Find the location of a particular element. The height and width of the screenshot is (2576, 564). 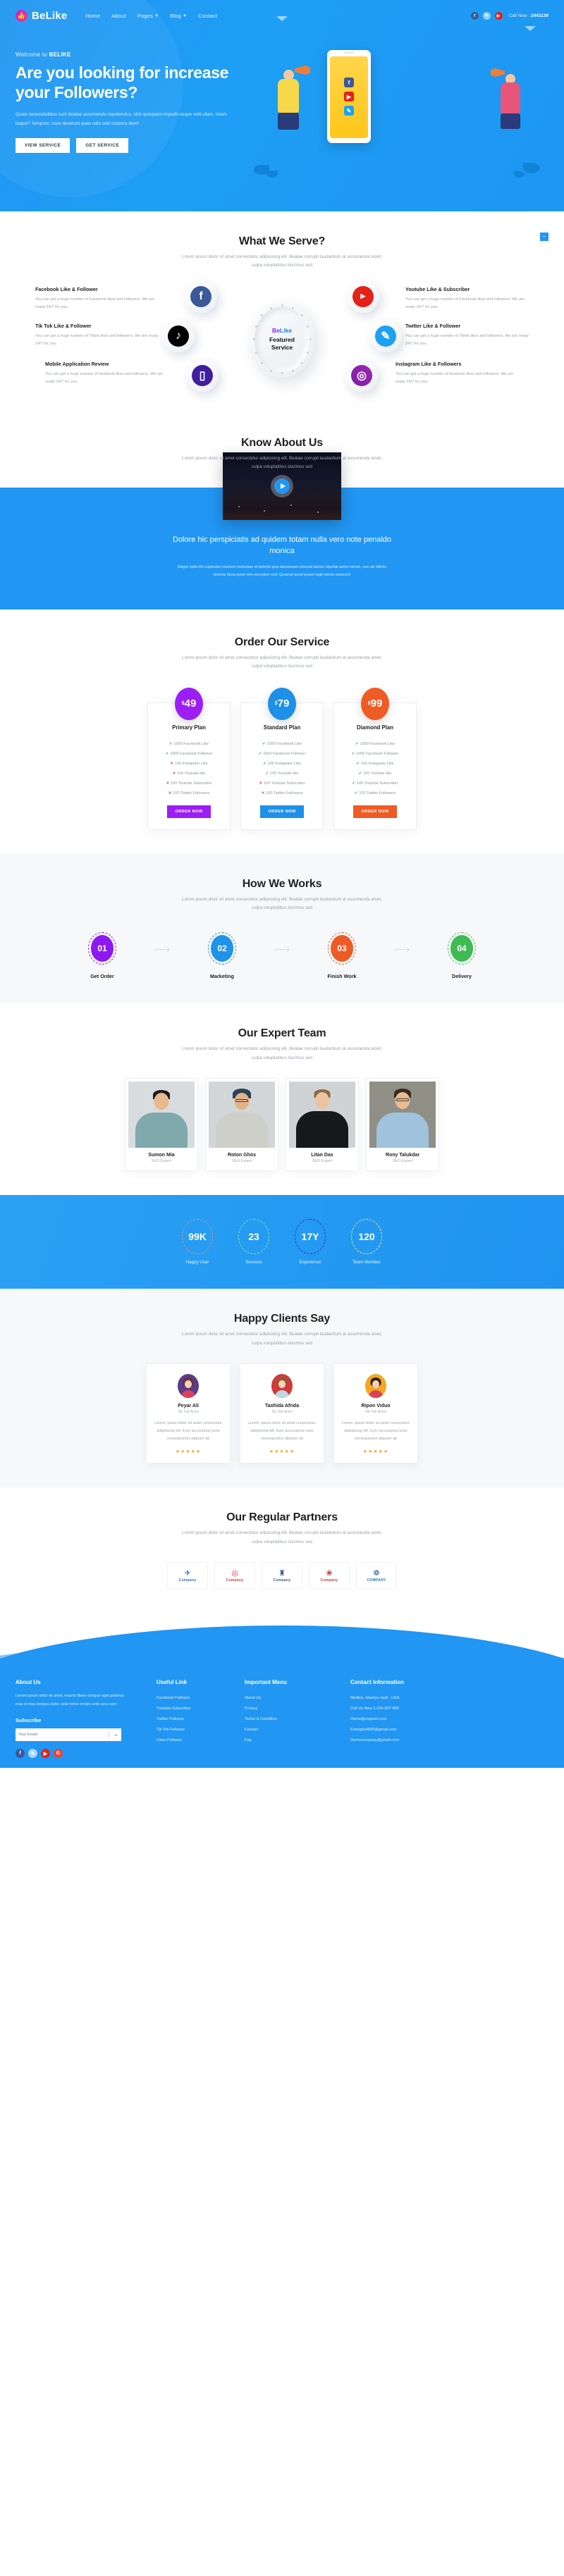

footer-link: Terms & Condition is located at coordinates (297, 1719).